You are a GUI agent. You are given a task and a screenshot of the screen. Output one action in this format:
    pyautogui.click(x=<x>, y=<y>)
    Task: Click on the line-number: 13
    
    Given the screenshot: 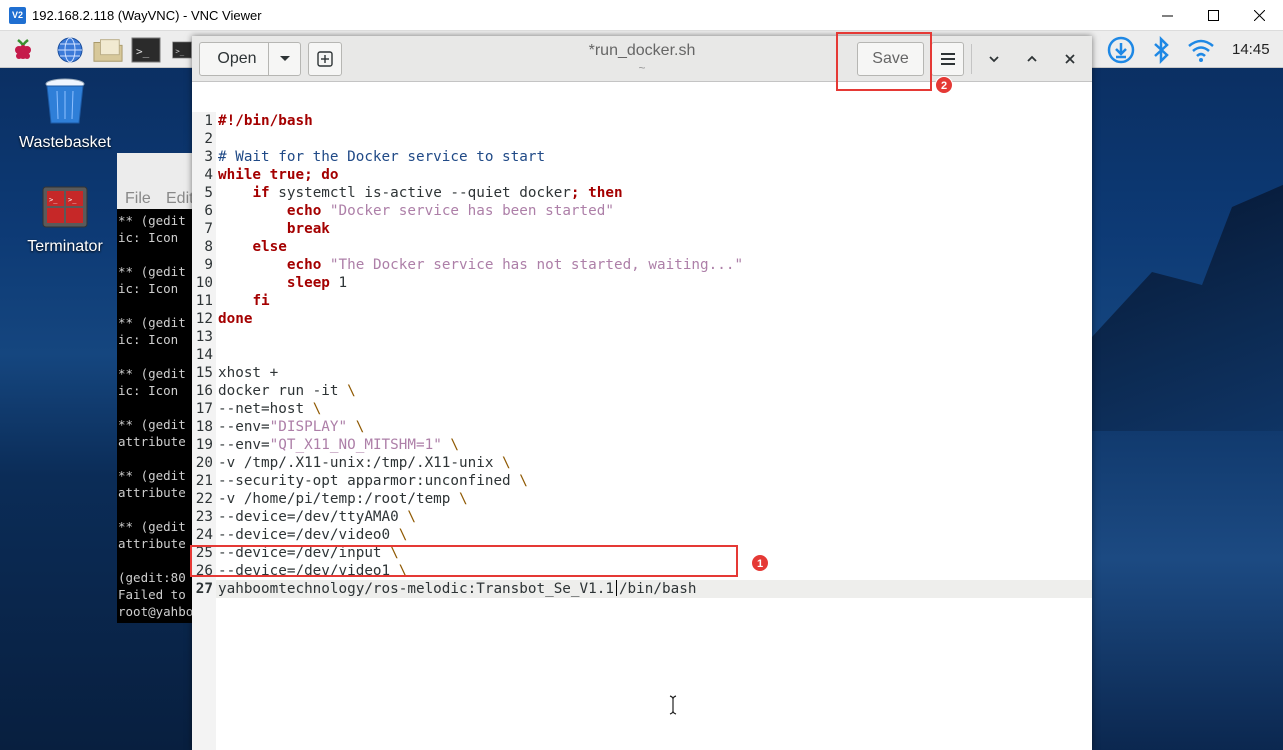 What is the action you would take?
    pyautogui.click(x=204, y=337)
    